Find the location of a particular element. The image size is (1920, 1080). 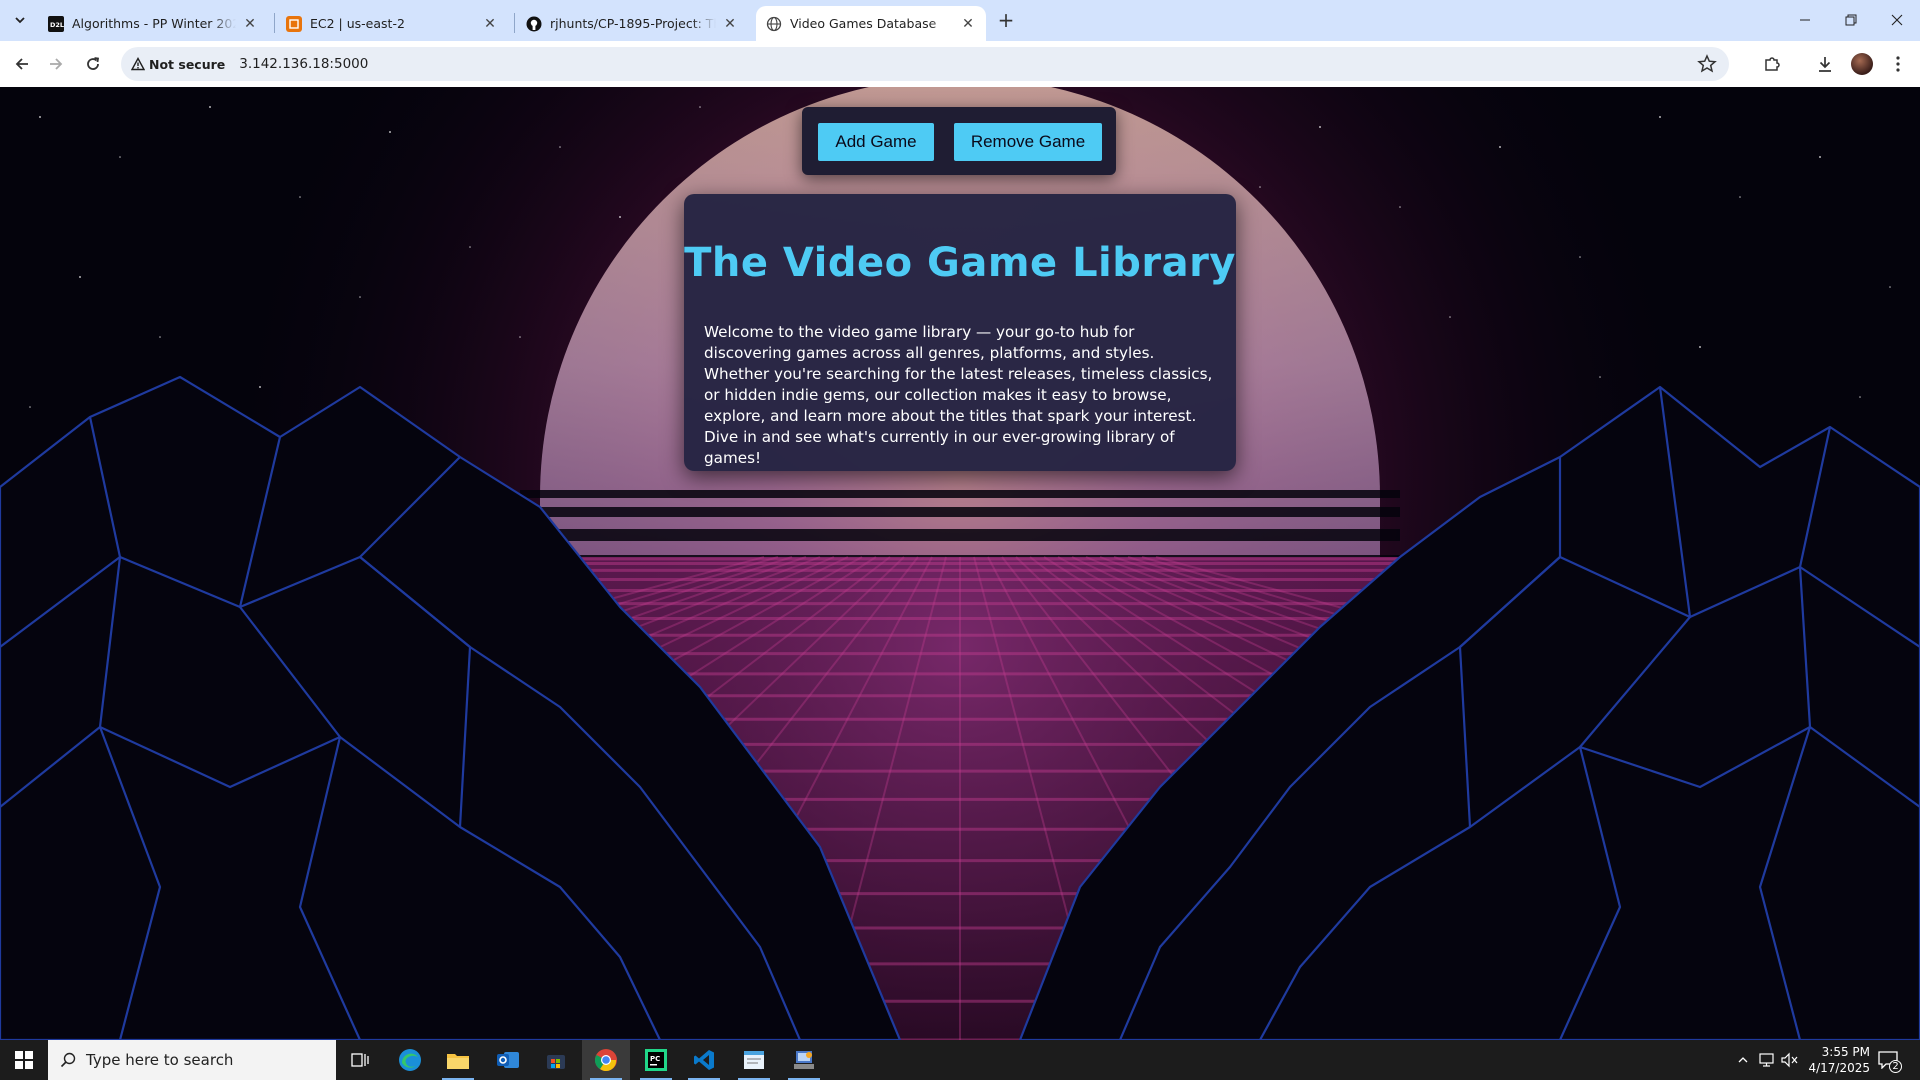

volume-button is located at coordinates (1789, 1060).